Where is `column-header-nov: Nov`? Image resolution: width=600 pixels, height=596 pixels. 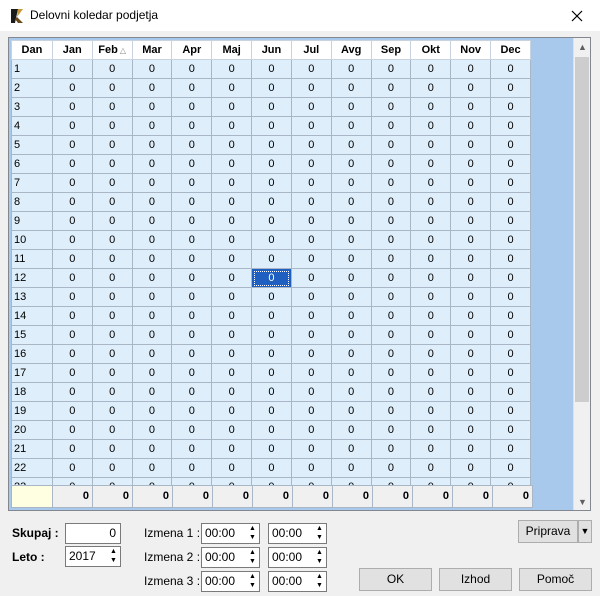
column-header-nov: Nov is located at coordinates (471, 50).